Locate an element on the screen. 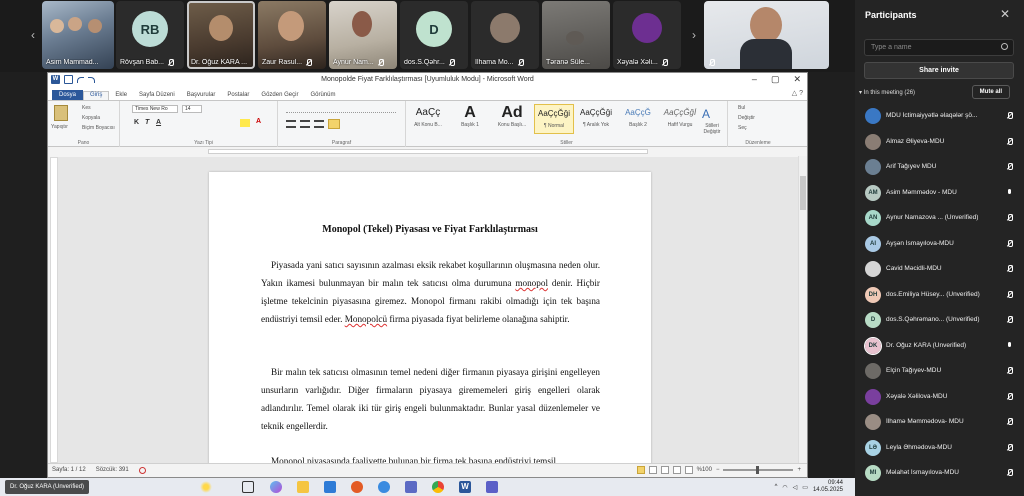 This screenshot has height=496, width=1024. chevron-left-icon: ‹ is located at coordinates (33, 35).